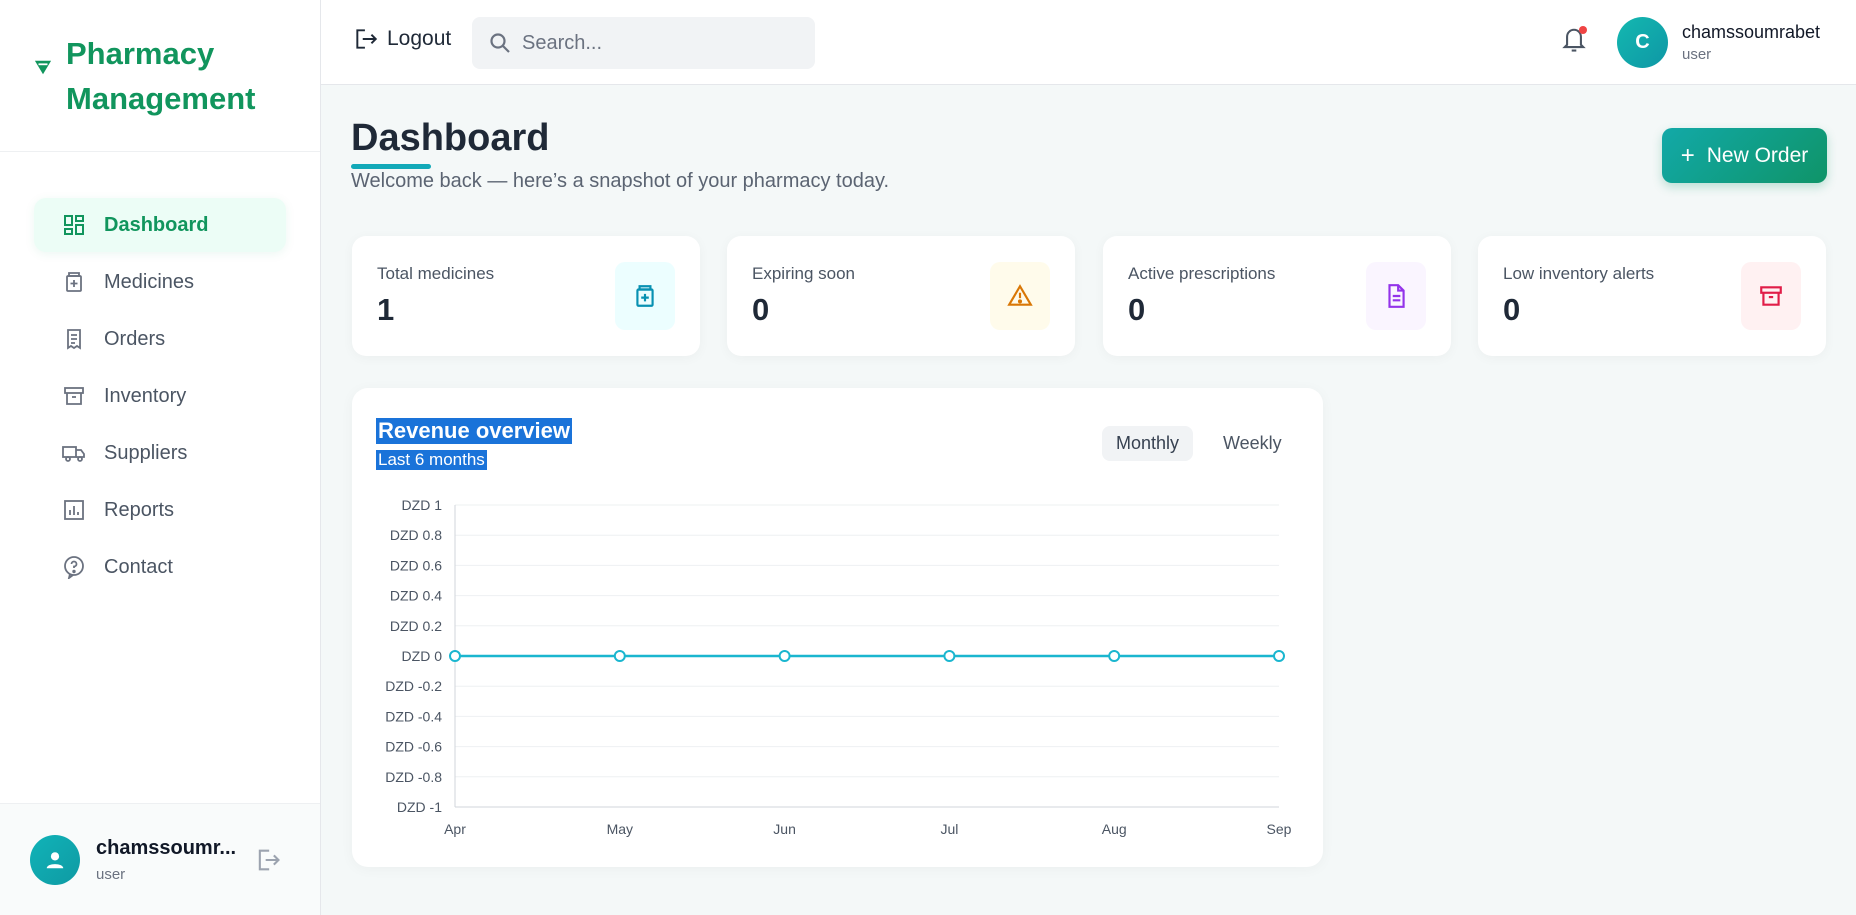  Describe the element at coordinates (1652, 296) in the screenshot. I see `stat-card-low-inventory: Low inventory alerts 0` at that location.